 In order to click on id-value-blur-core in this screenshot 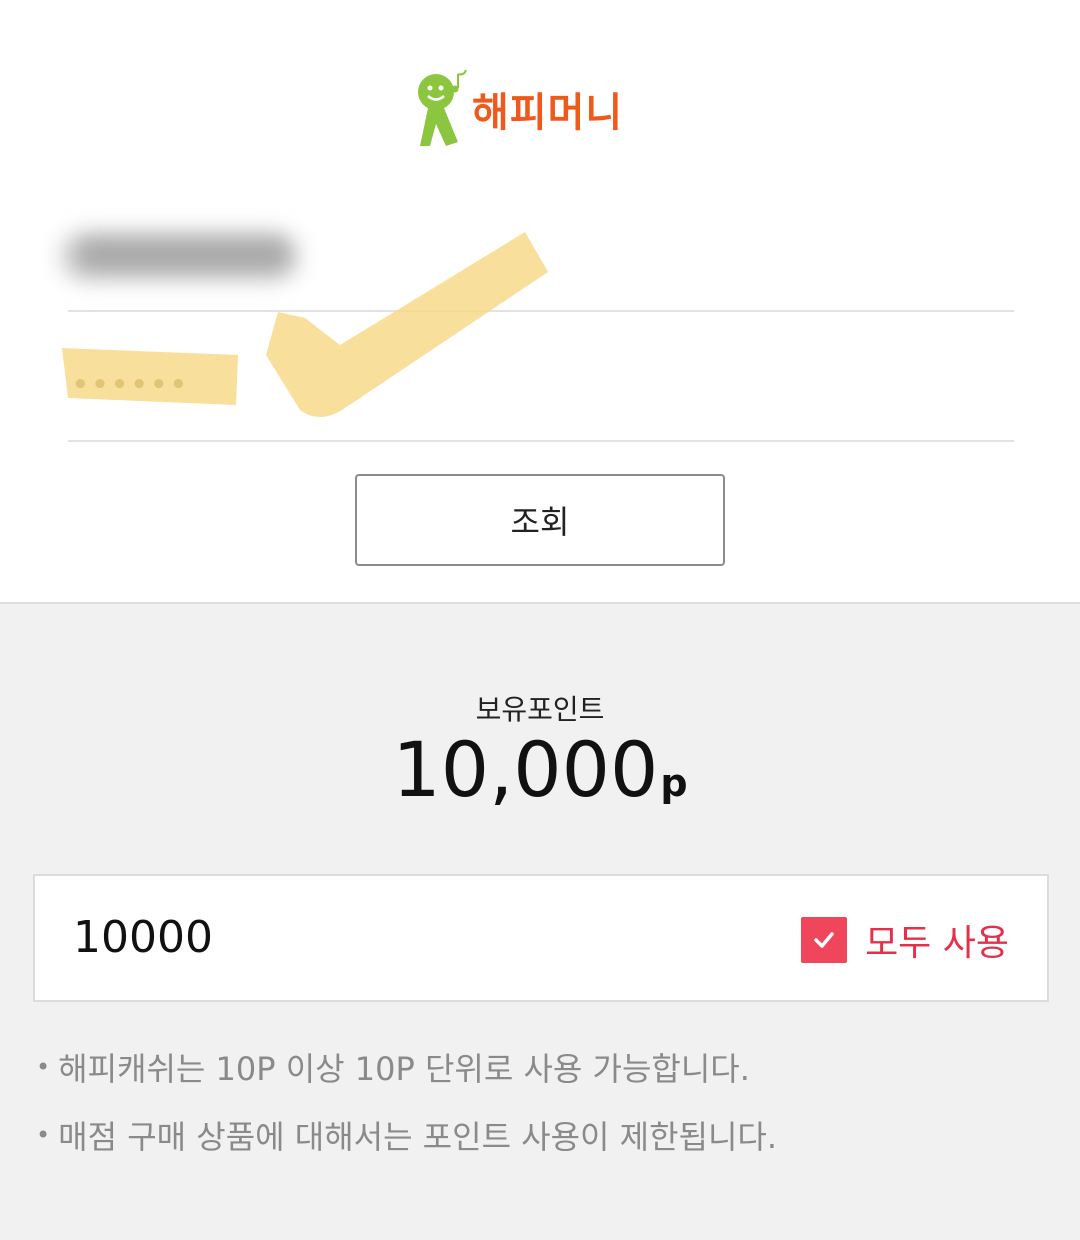, I will do `click(183, 255)`.